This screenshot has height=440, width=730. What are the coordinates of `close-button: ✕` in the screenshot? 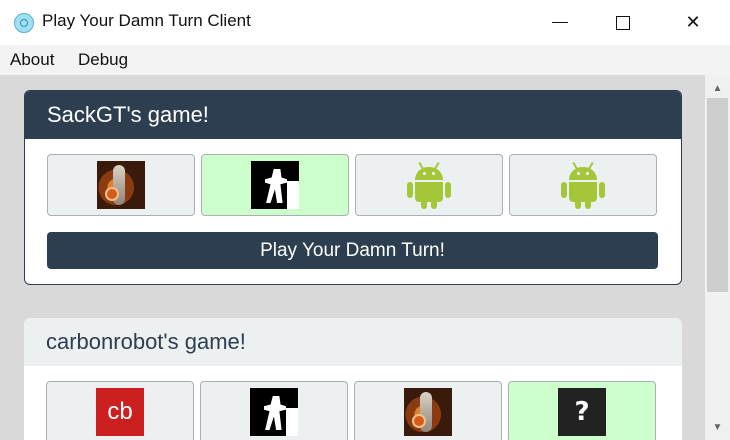 It's located at (693, 22).